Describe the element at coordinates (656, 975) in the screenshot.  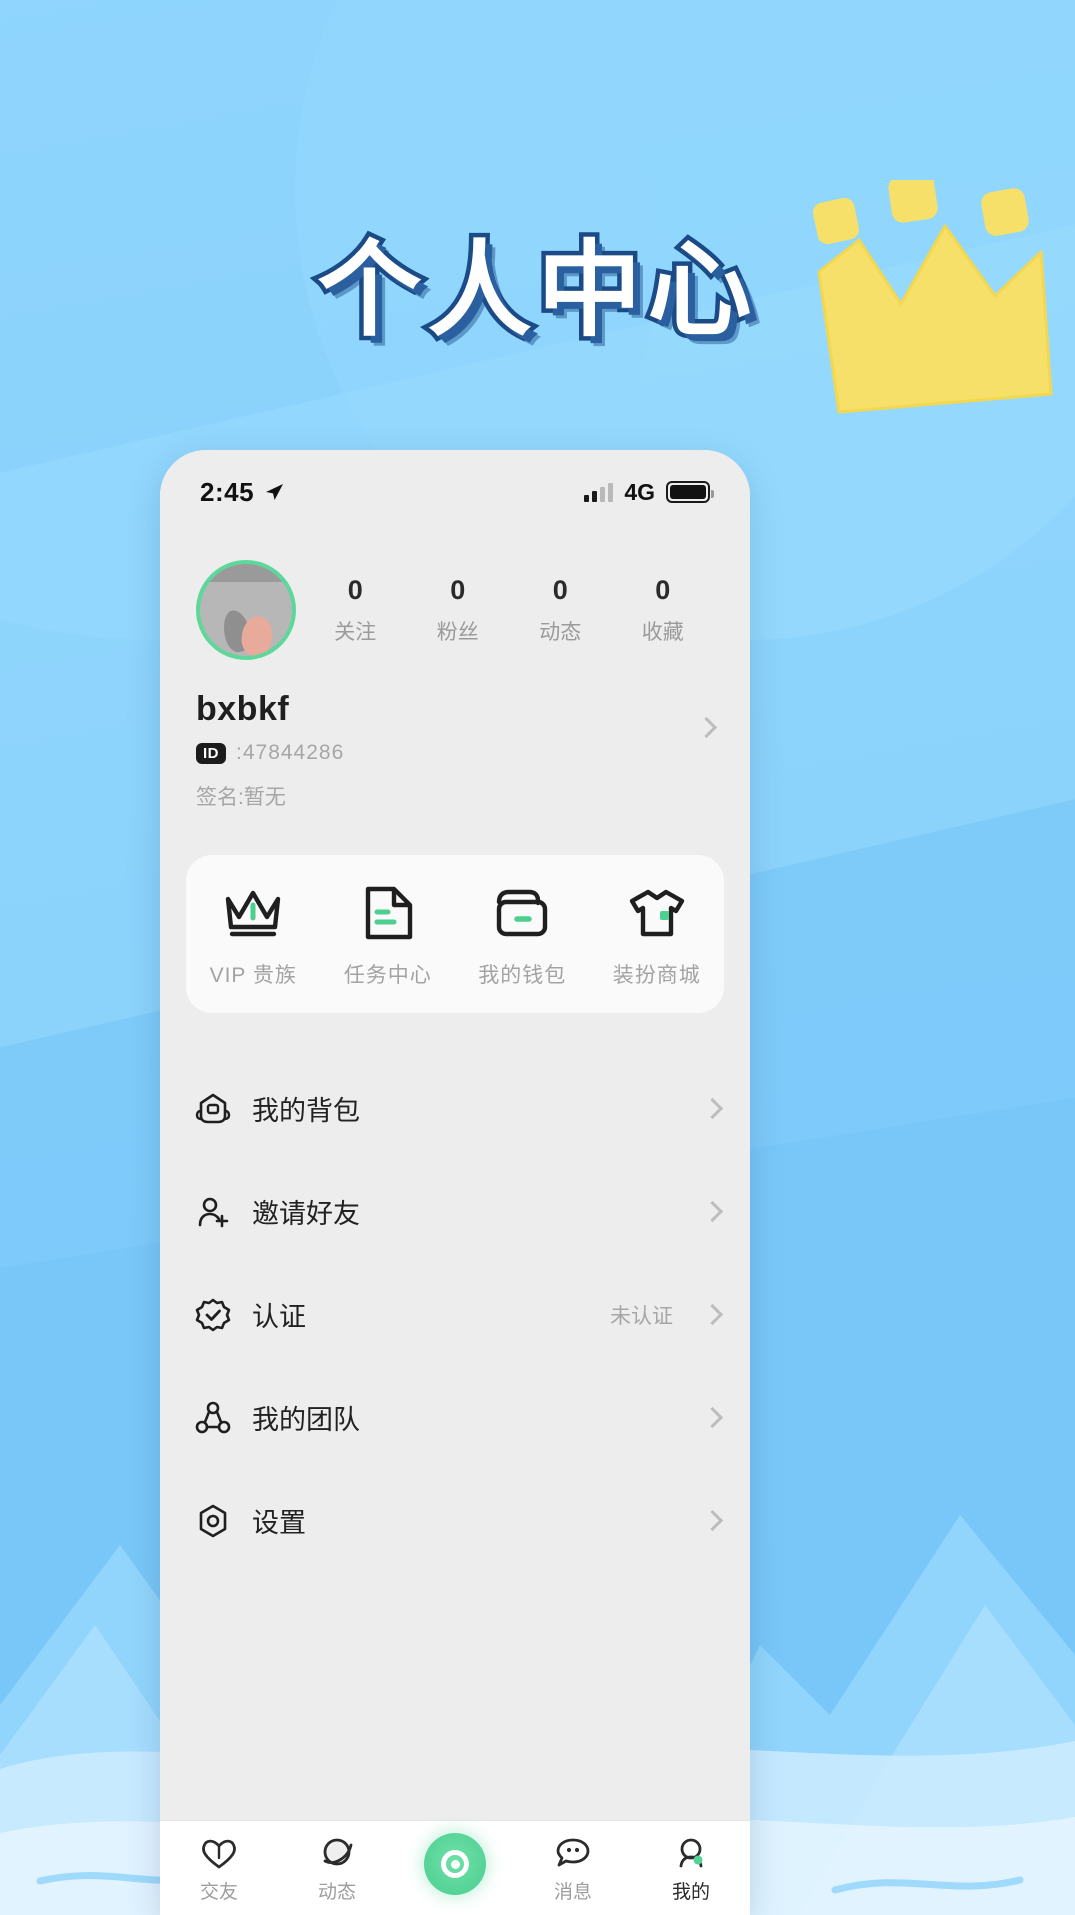
I see `quick-action-label: 装扮商城` at that location.